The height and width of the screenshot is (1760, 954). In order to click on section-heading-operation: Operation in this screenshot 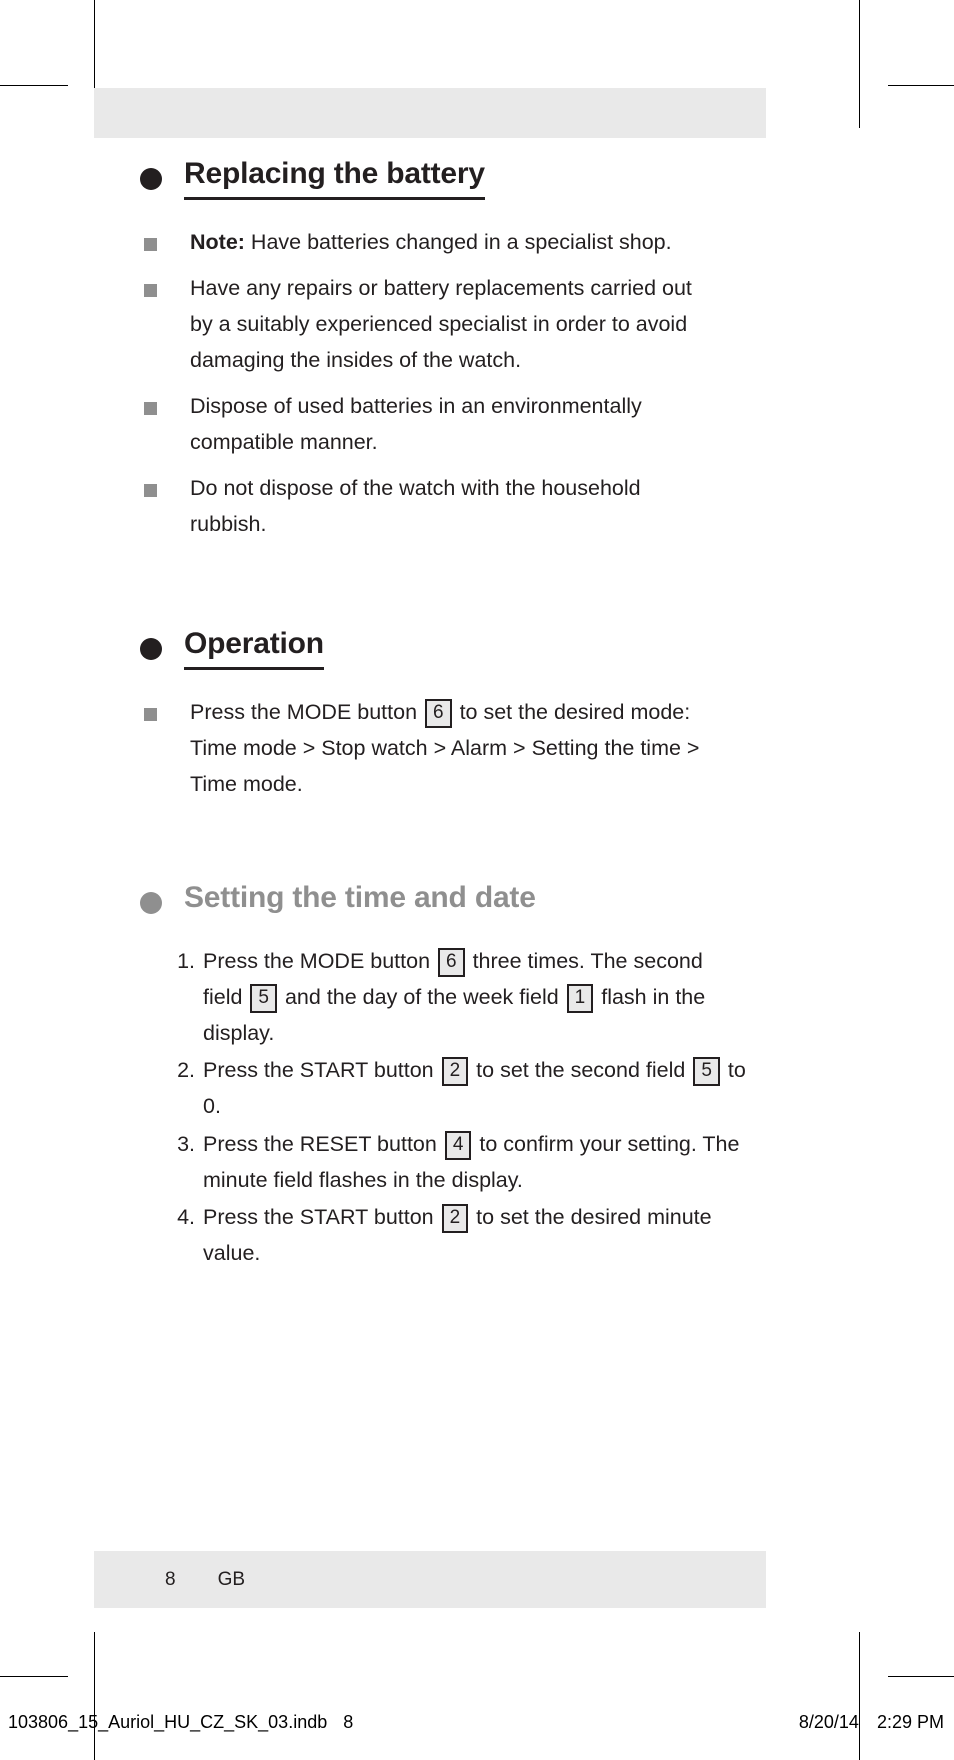, I will do `click(430, 648)`.